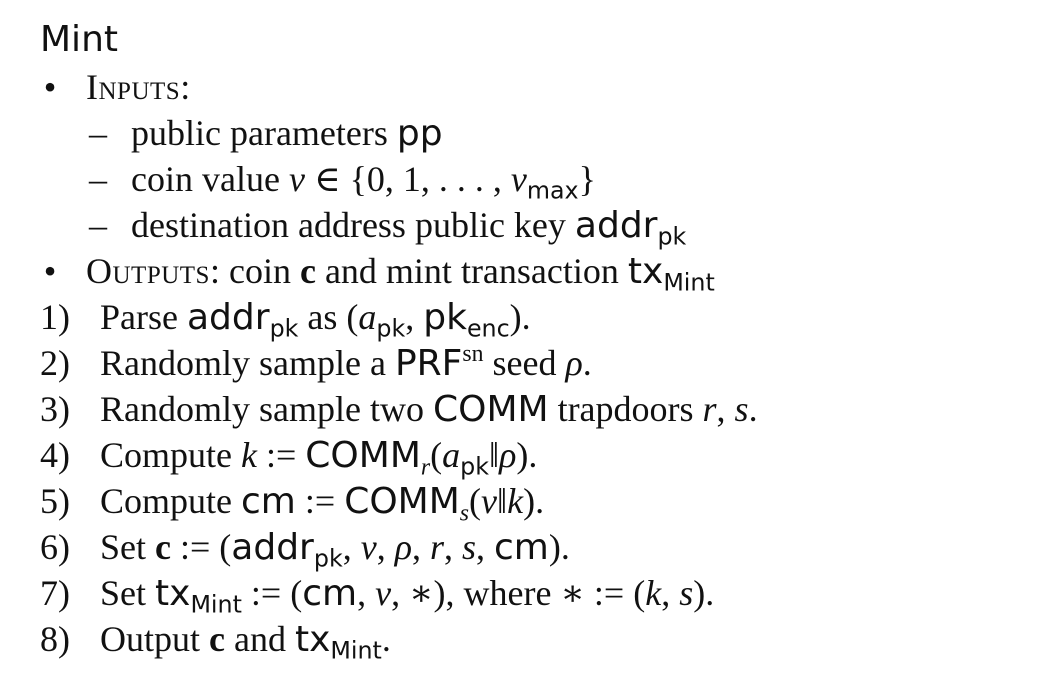 The height and width of the screenshot is (685, 1052). What do you see at coordinates (429, 409) in the screenshot?
I see `step-text: Randomly sample two COMM trapdoors r, s.` at bounding box center [429, 409].